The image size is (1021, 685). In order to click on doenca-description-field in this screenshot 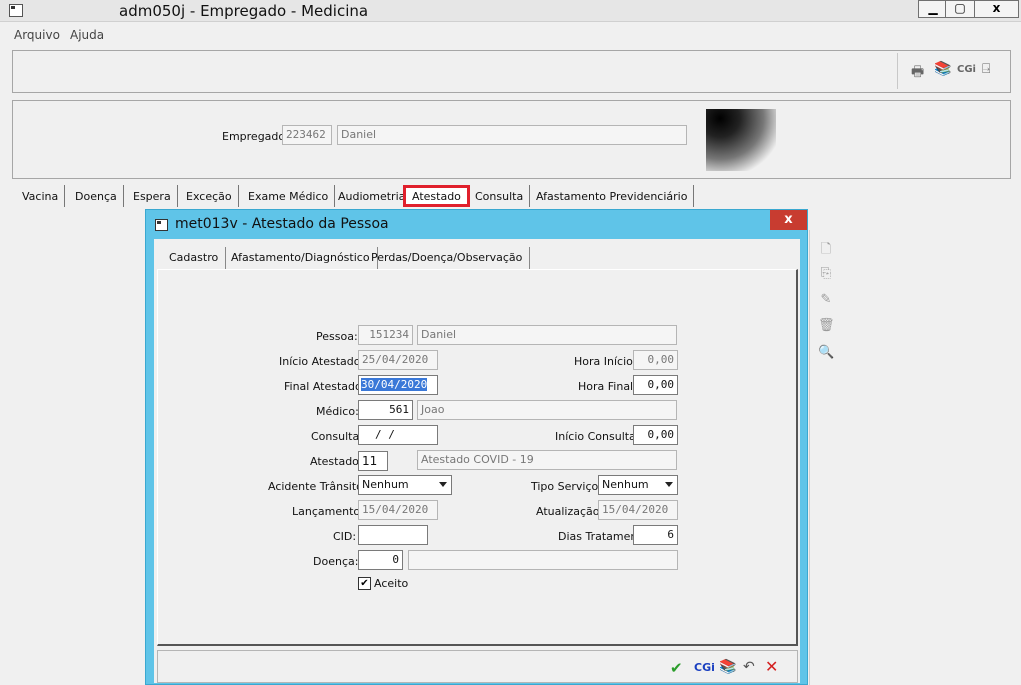, I will do `click(543, 560)`.